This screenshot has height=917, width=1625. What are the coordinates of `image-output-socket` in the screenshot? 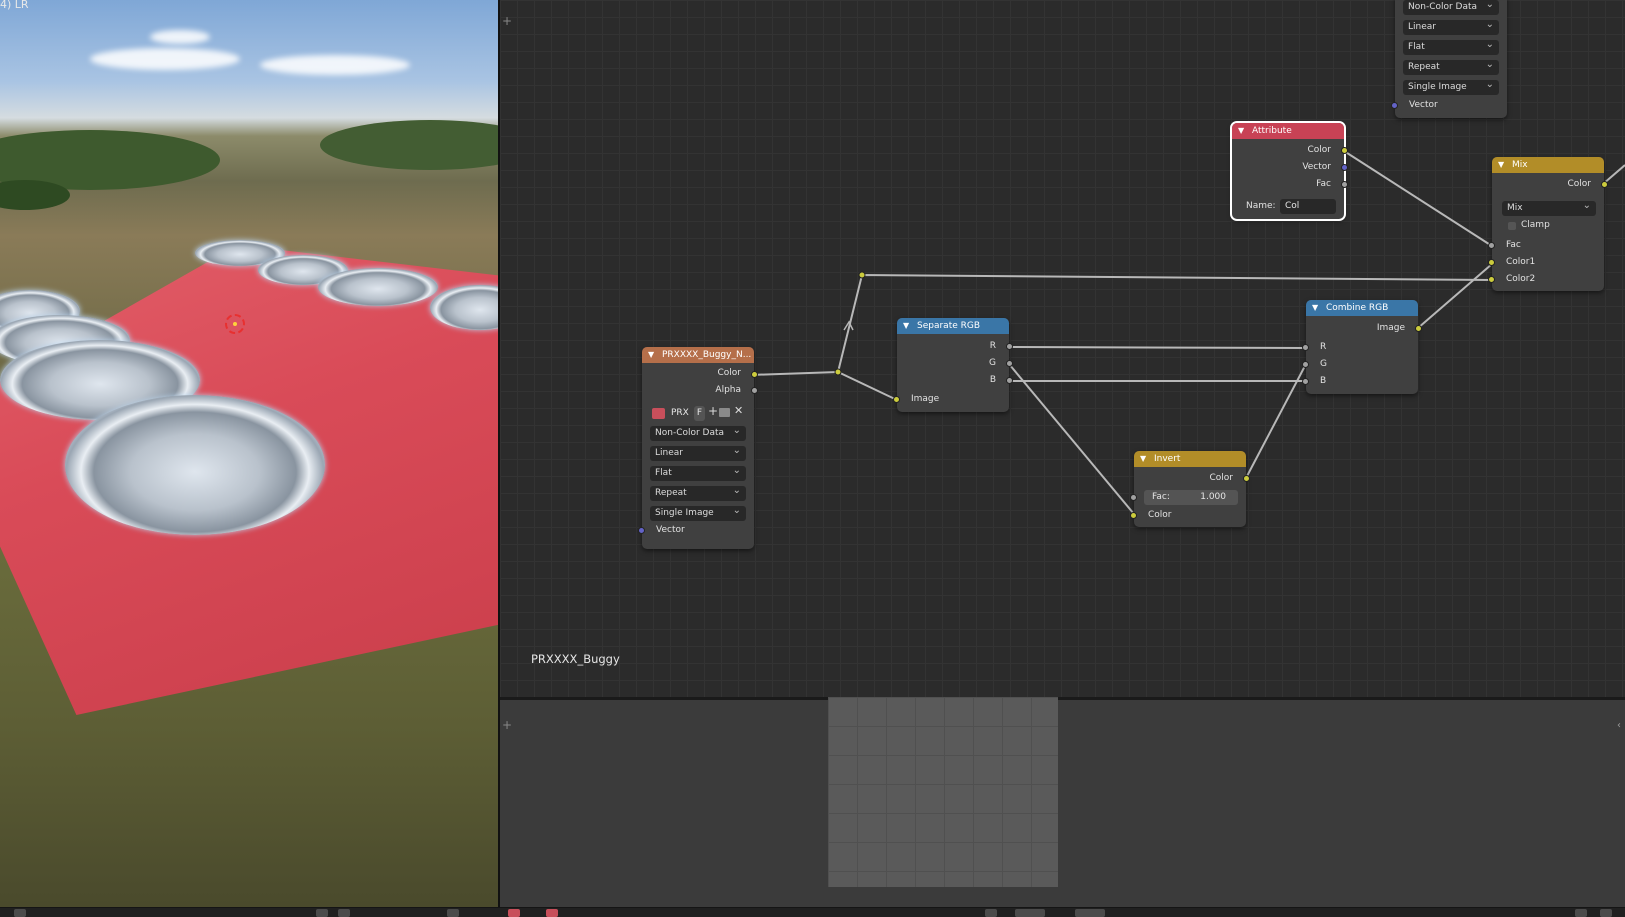 It's located at (1418, 328).